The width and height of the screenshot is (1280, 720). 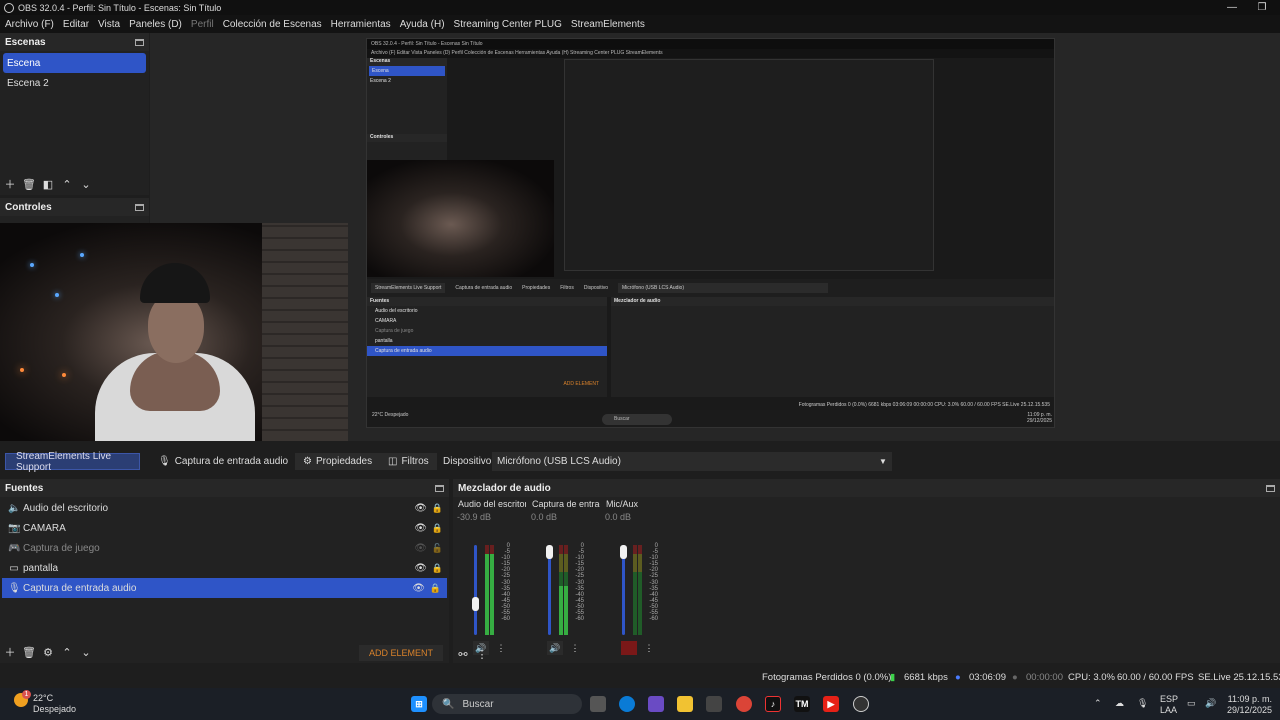 What do you see at coordinates (598, 704) in the screenshot?
I see `task-view-icon` at bounding box center [598, 704].